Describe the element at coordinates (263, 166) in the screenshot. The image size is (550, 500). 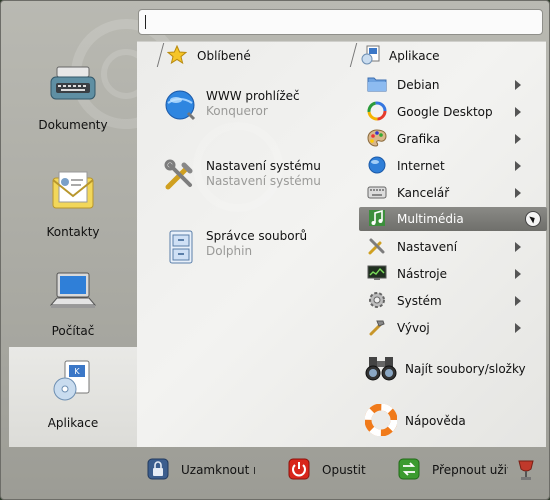
I see `favorite-title: Nastavení systému` at that location.